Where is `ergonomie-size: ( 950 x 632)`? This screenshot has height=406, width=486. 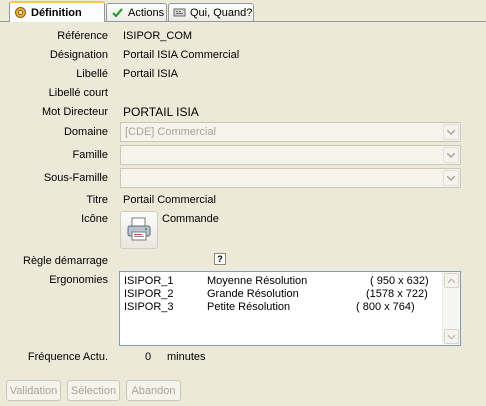
ergonomie-size: ( 950 x 632) is located at coordinates (399, 281).